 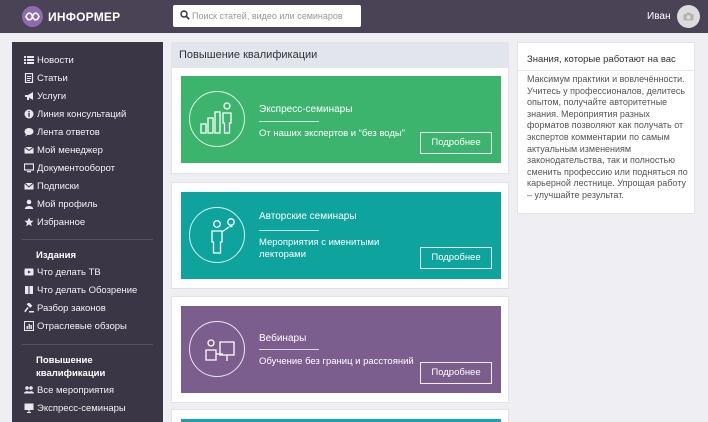 What do you see at coordinates (29, 308) in the screenshot?
I see `gavel-icon` at bounding box center [29, 308].